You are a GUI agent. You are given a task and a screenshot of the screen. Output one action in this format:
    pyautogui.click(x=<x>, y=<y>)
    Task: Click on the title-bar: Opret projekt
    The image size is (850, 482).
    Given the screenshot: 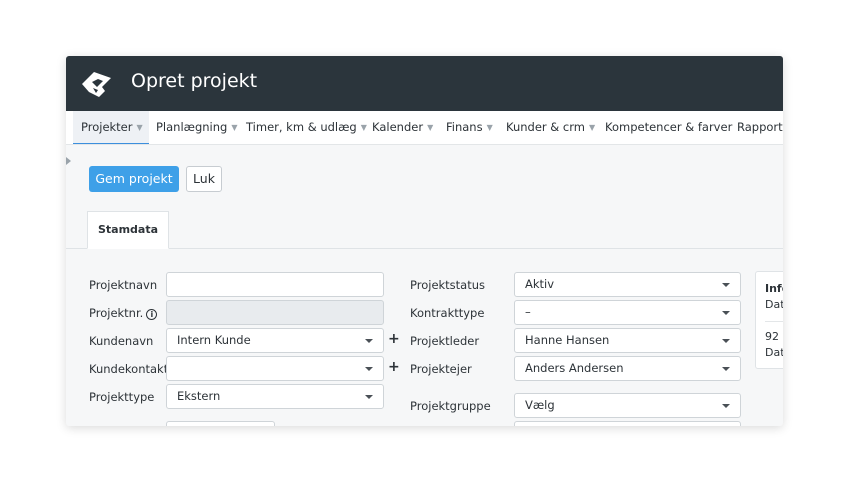 What is the action you would take?
    pyautogui.click(x=424, y=83)
    